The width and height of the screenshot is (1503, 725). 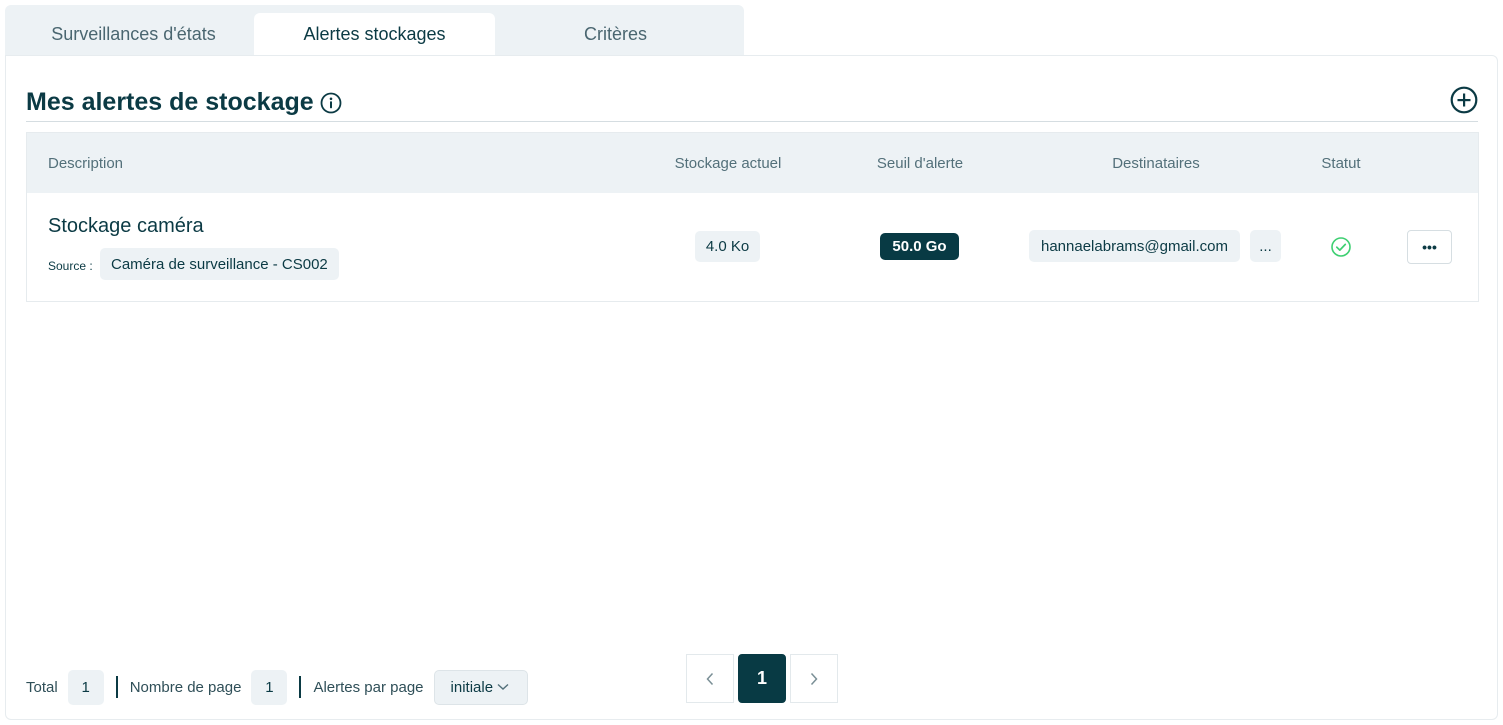 I want to click on title-row: Mes alertes de stockage, so click(x=184, y=102).